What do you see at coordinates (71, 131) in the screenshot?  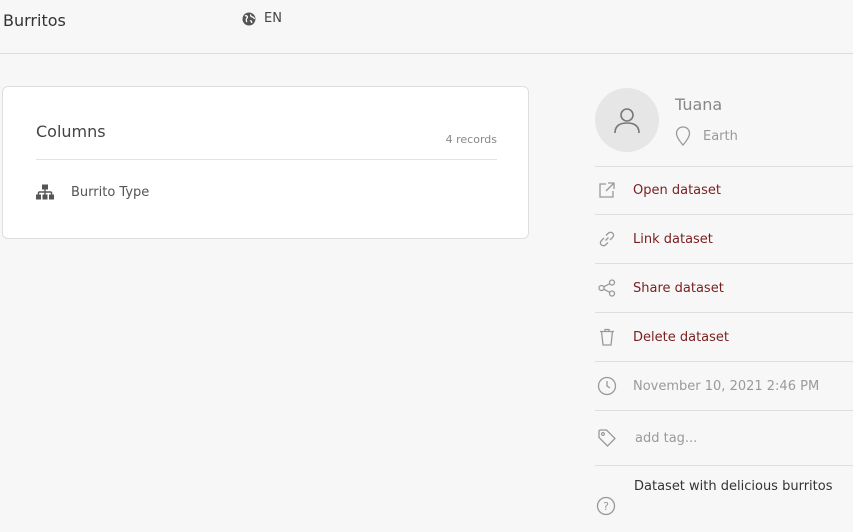 I see `columns-card-title: Columns` at bounding box center [71, 131].